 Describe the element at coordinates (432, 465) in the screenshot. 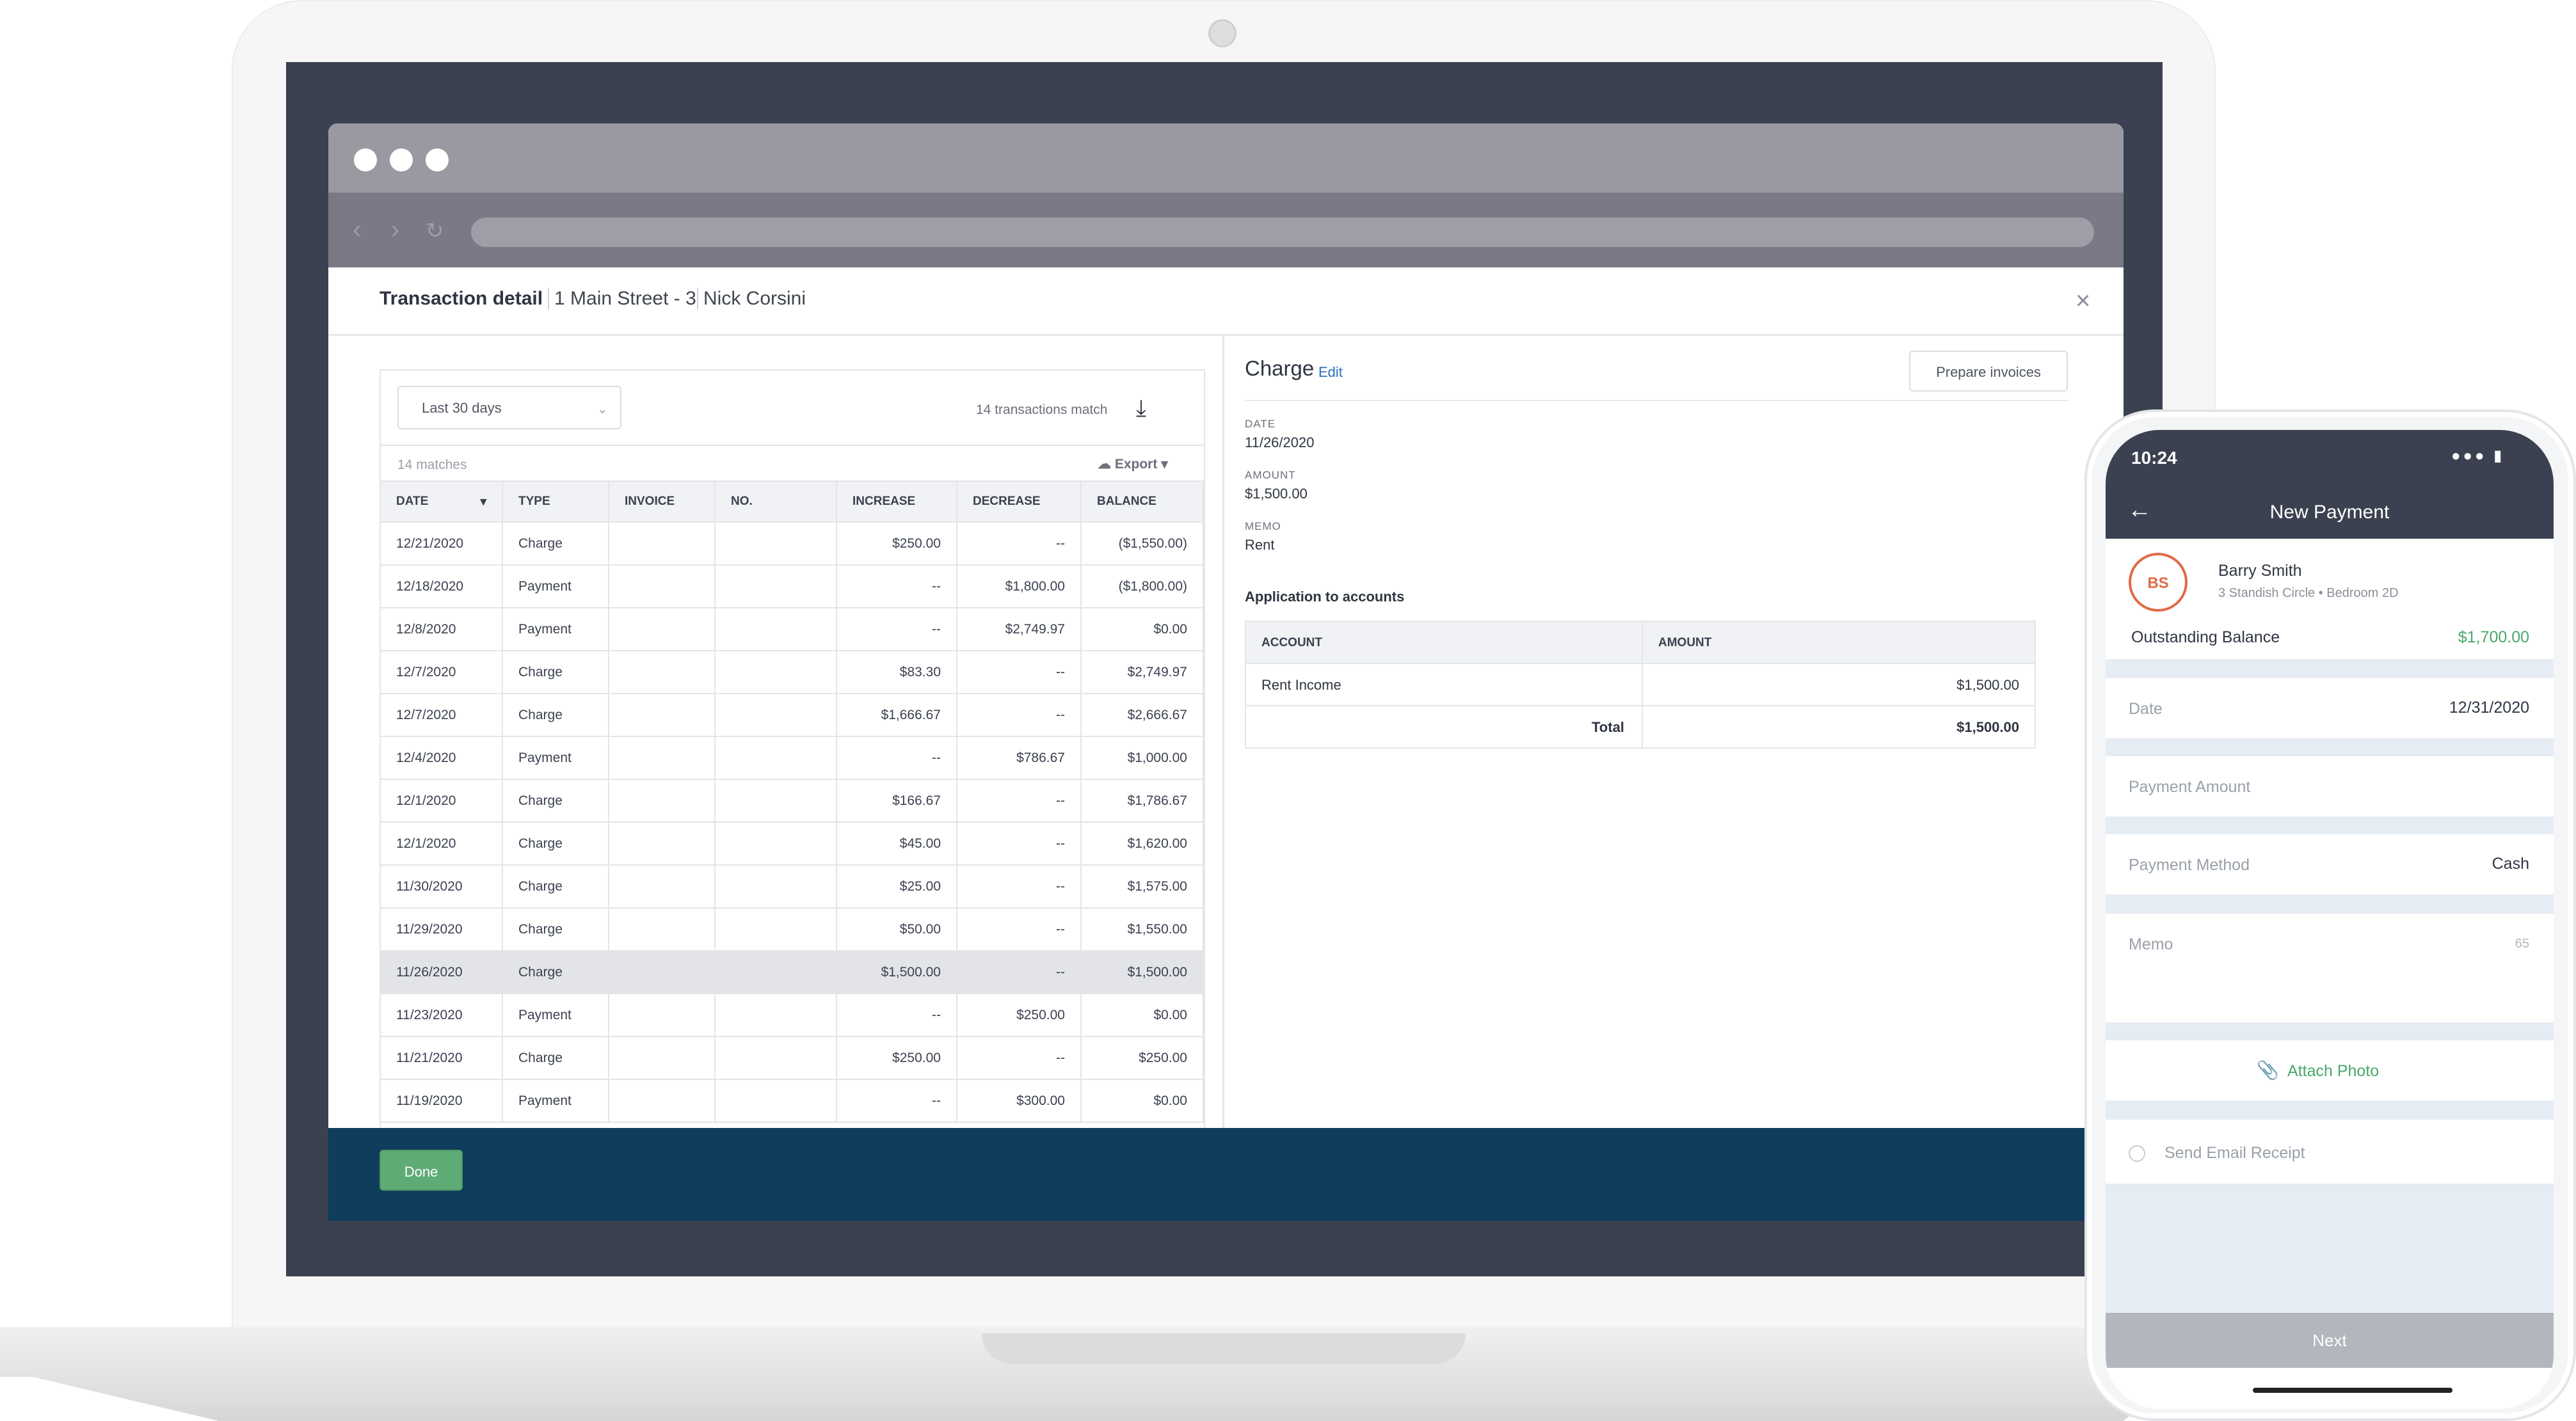

I see `matches-count: 14 matches` at that location.